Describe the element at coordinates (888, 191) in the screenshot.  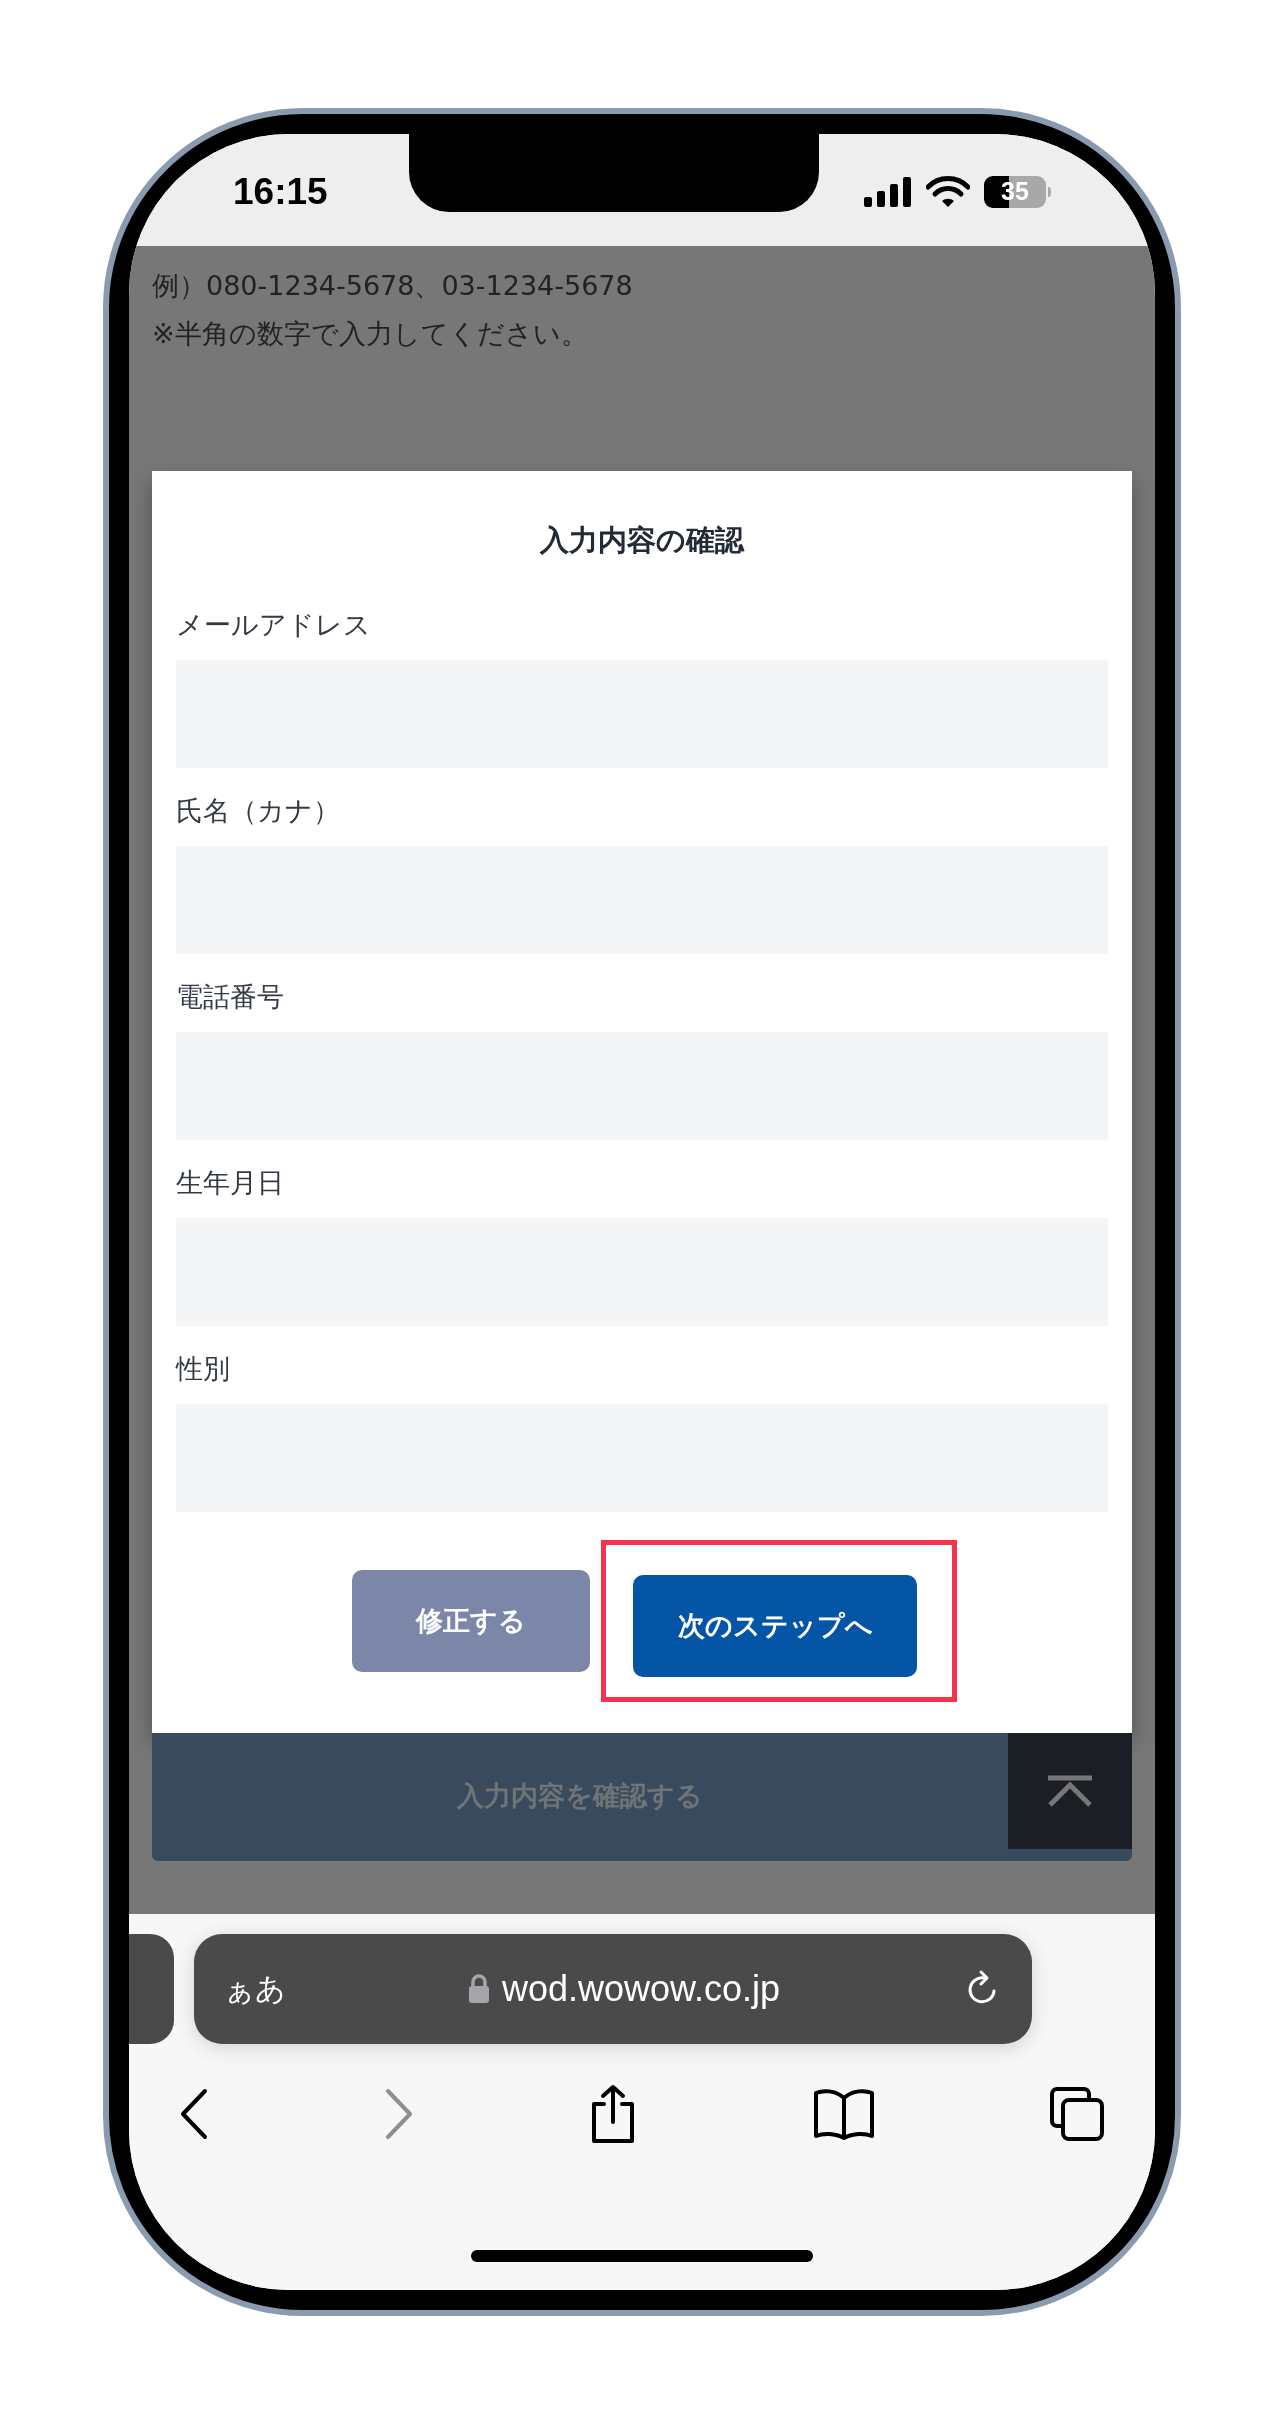
I see `signal-icon` at that location.